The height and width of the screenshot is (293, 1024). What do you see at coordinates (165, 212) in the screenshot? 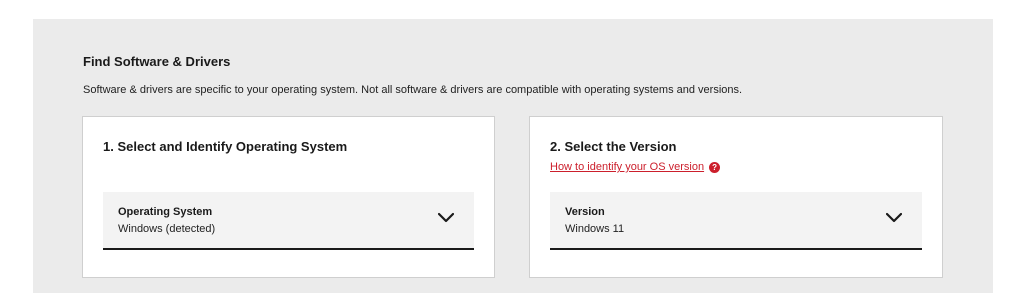
I see `operating-system-label: Operating System` at bounding box center [165, 212].